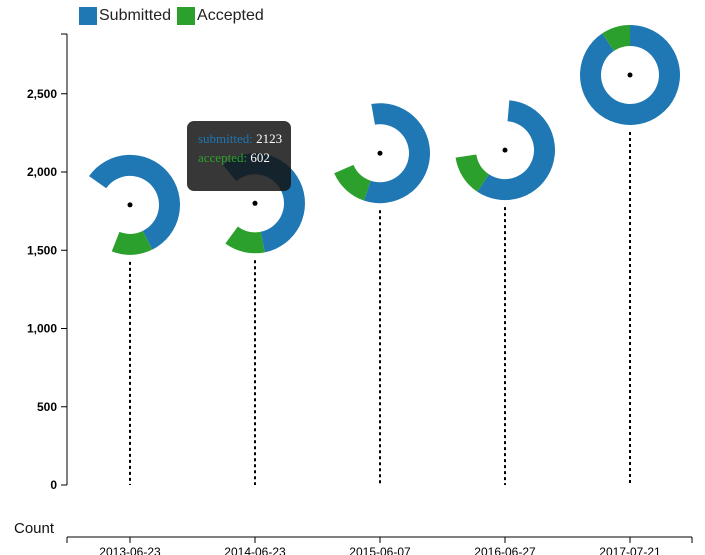 This screenshot has height=555, width=705. What do you see at coordinates (223, 157) in the screenshot?
I see `tooltip-accepted-key: accepted:` at bounding box center [223, 157].